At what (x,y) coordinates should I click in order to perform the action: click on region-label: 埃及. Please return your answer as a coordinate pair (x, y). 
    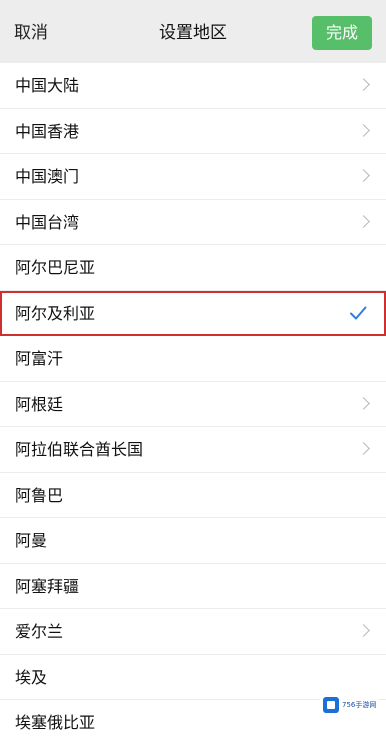
    Looking at the image, I should click on (31, 677).